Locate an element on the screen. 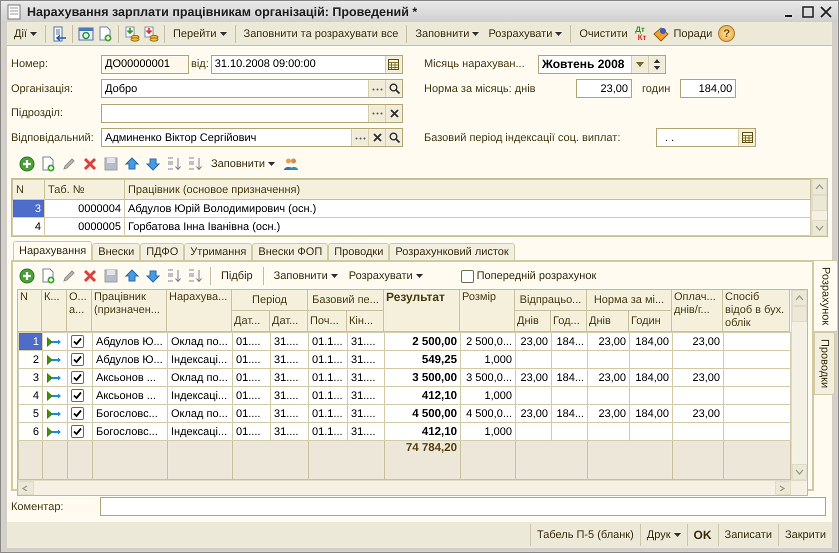 The height and width of the screenshot is (553, 839). side-tab: Розрахунок is located at coordinates (826, 296).